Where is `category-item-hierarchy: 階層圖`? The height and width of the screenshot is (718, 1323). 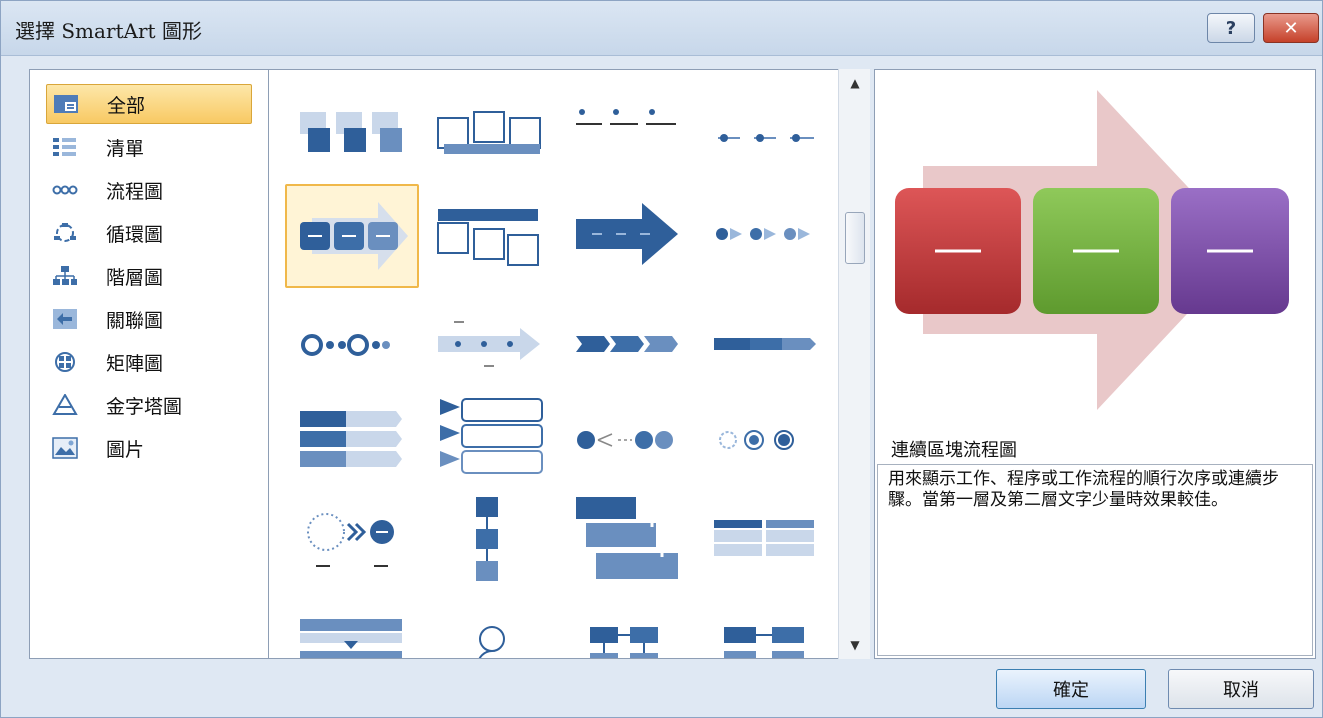 category-item-hierarchy: 階層圖 is located at coordinates (149, 276).